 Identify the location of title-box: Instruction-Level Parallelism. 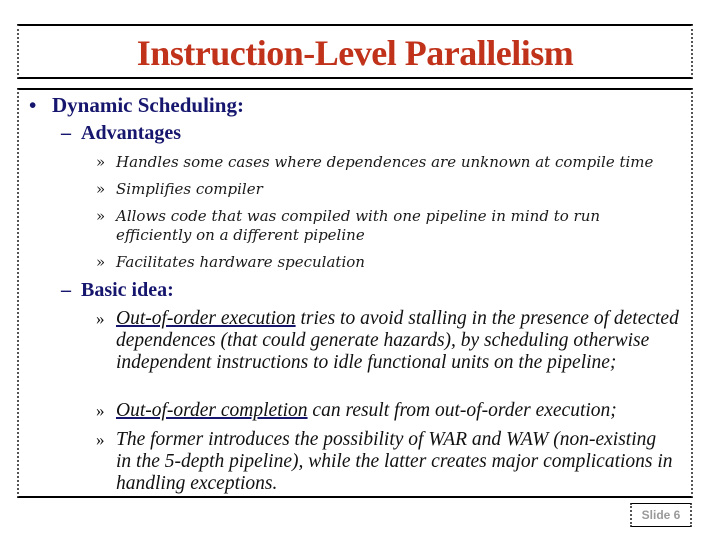
(355, 51).